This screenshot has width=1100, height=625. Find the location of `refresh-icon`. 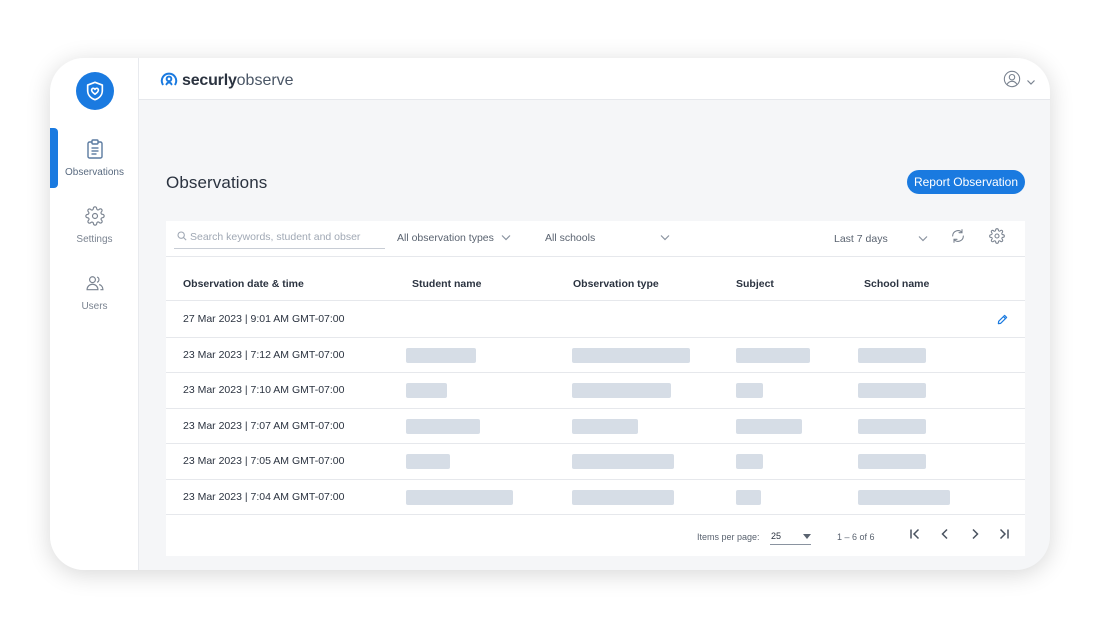

refresh-icon is located at coordinates (958, 238).